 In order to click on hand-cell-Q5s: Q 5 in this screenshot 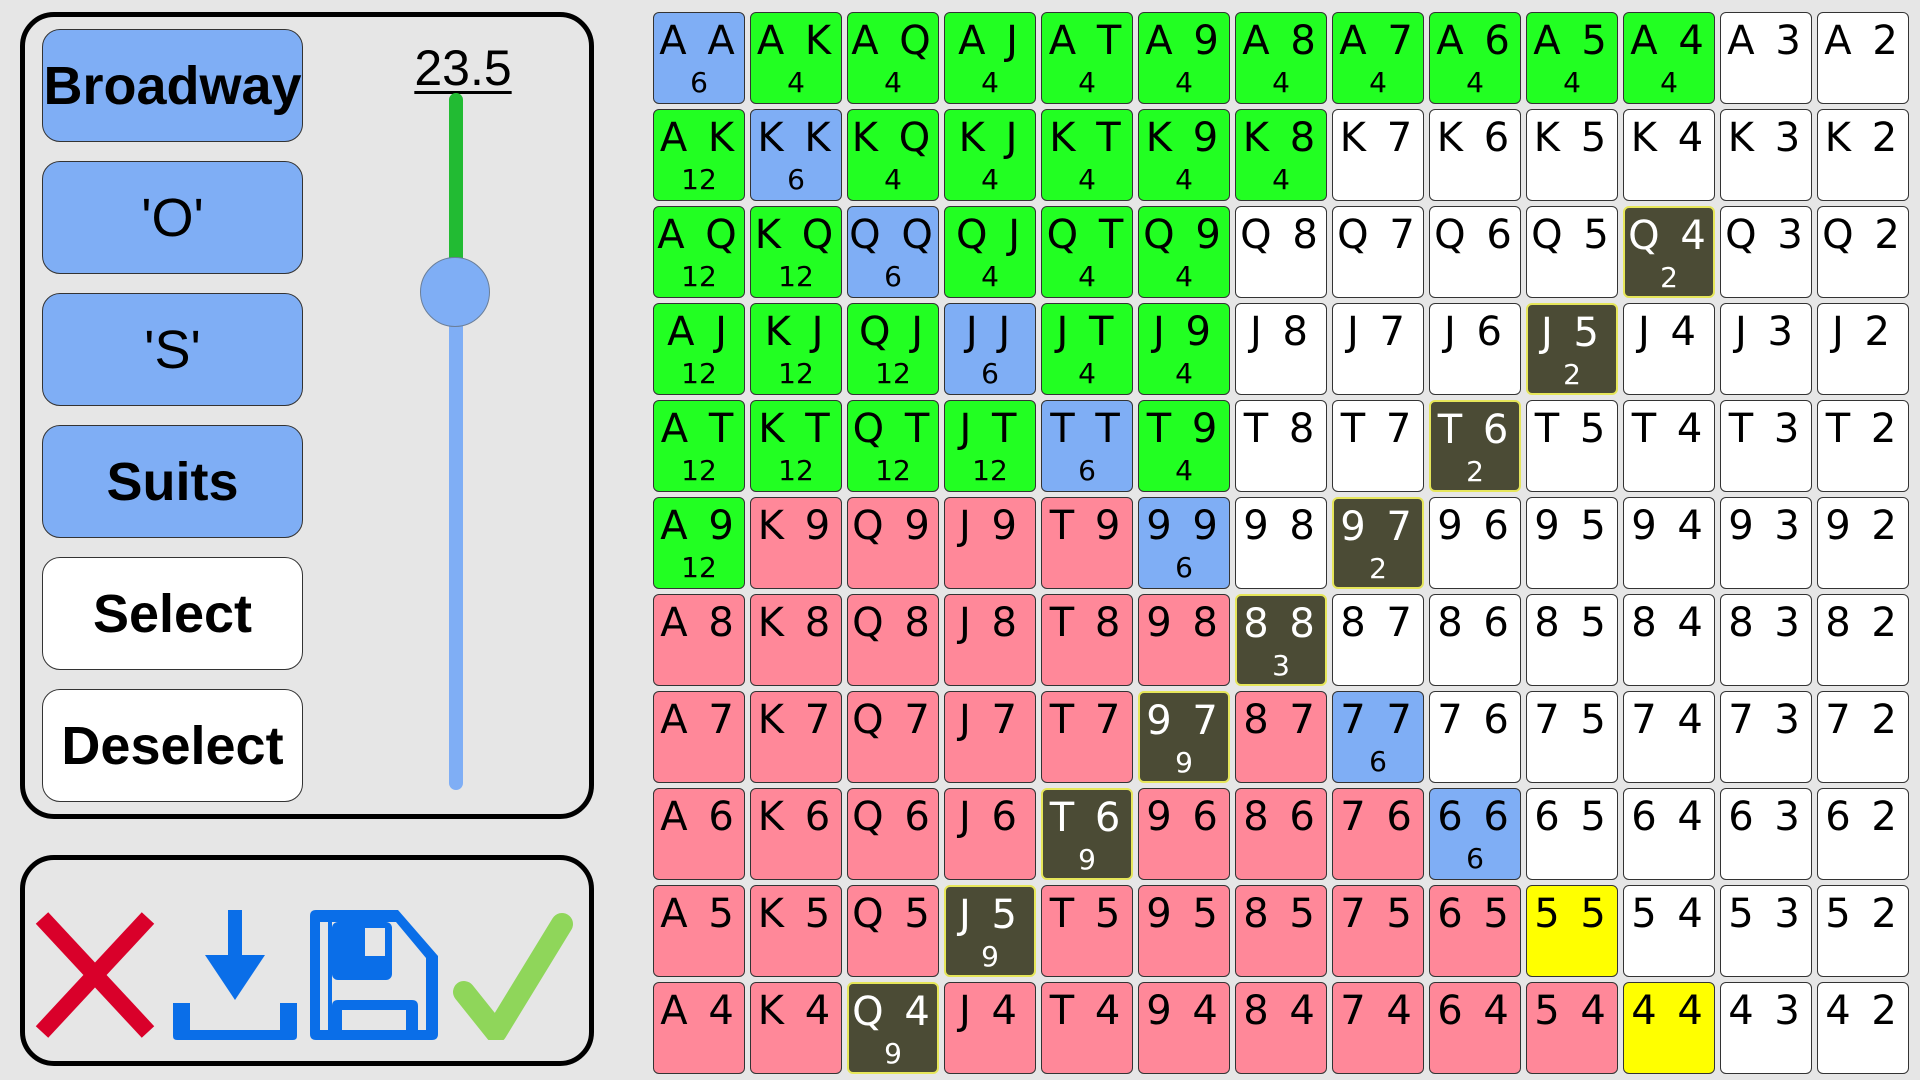, I will do `click(1572, 252)`.